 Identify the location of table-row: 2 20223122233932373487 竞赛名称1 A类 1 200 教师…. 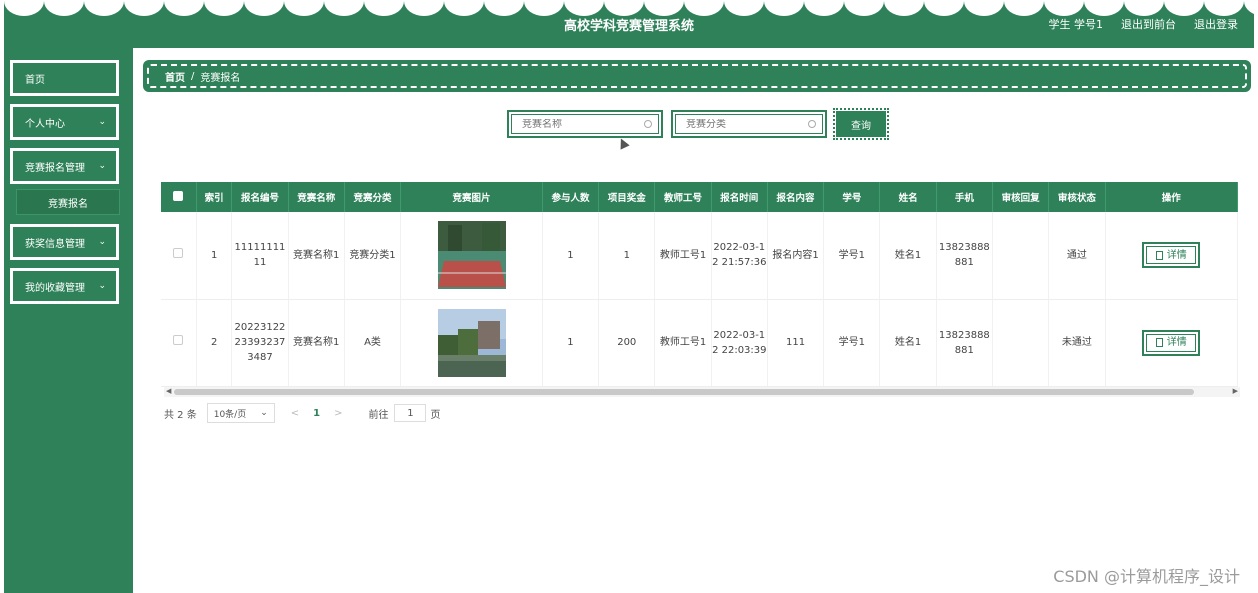
(699, 343).